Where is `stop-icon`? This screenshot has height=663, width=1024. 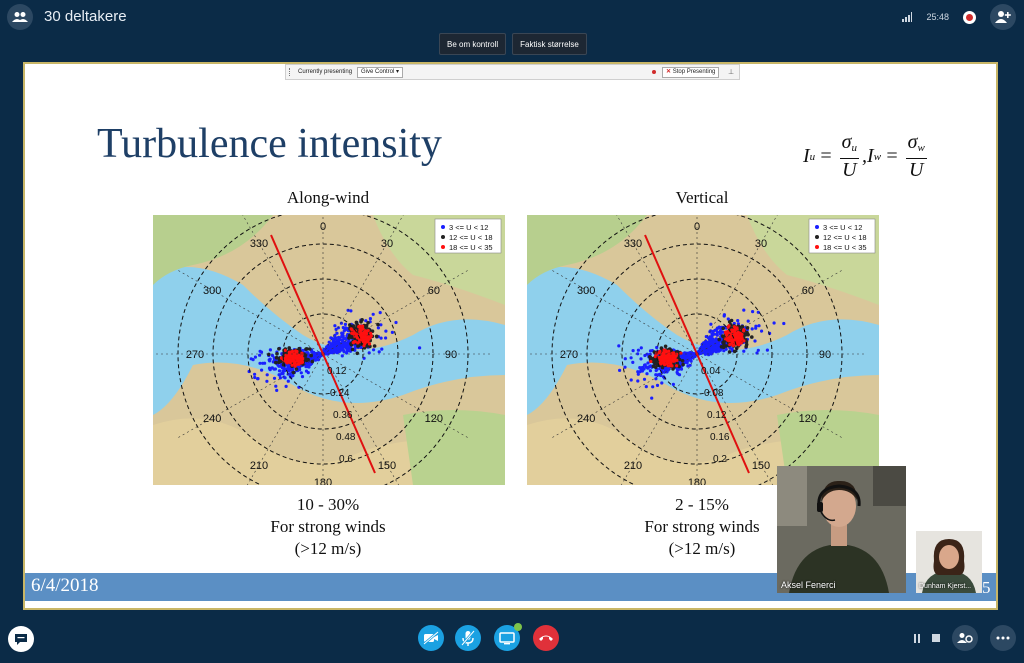 stop-icon is located at coordinates (936, 638).